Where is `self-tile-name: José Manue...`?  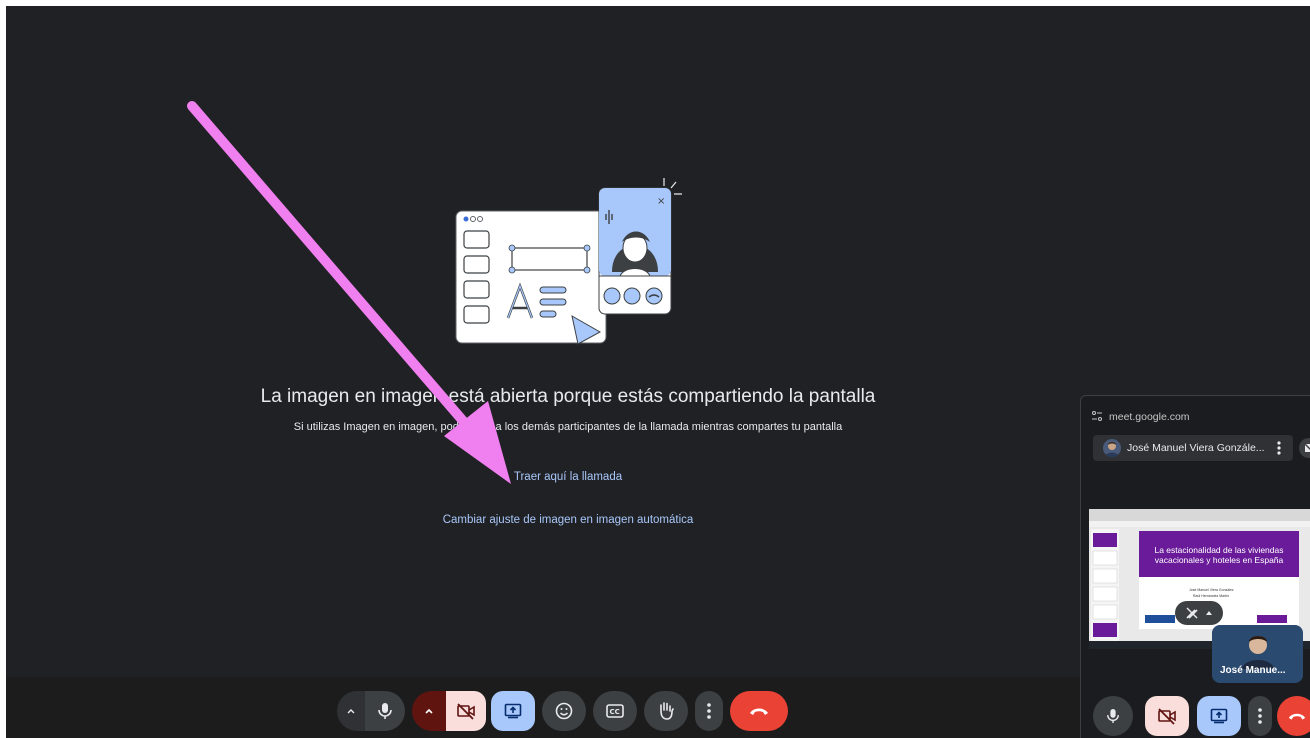 self-tile-name: José Manue... is located at coordinates (1253, 670).